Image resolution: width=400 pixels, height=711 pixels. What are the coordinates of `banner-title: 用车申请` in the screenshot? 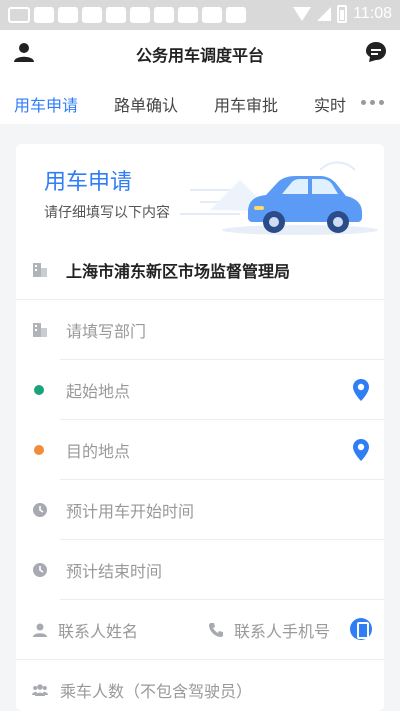 It's located at (88, 182).